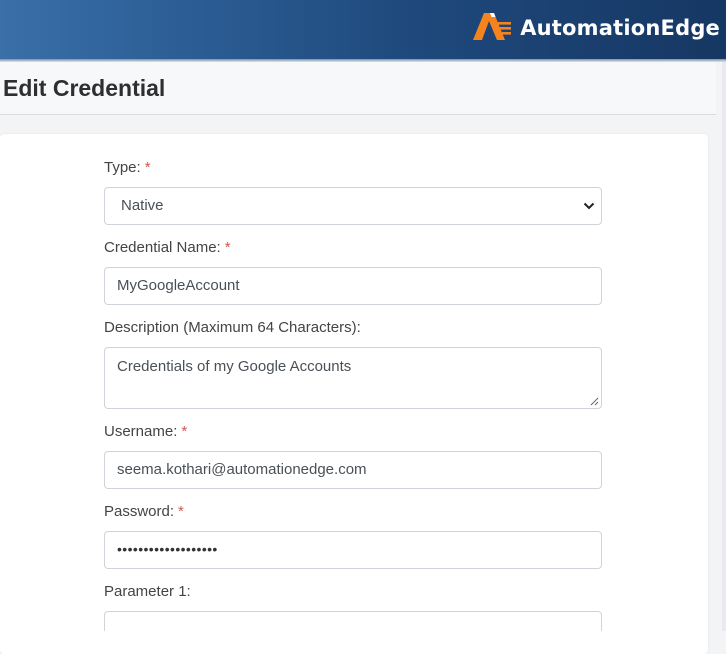  Describe the element at coordinates (363, 29) in the screenshot. I see `top-navbar: AutomationEdge` at that location.